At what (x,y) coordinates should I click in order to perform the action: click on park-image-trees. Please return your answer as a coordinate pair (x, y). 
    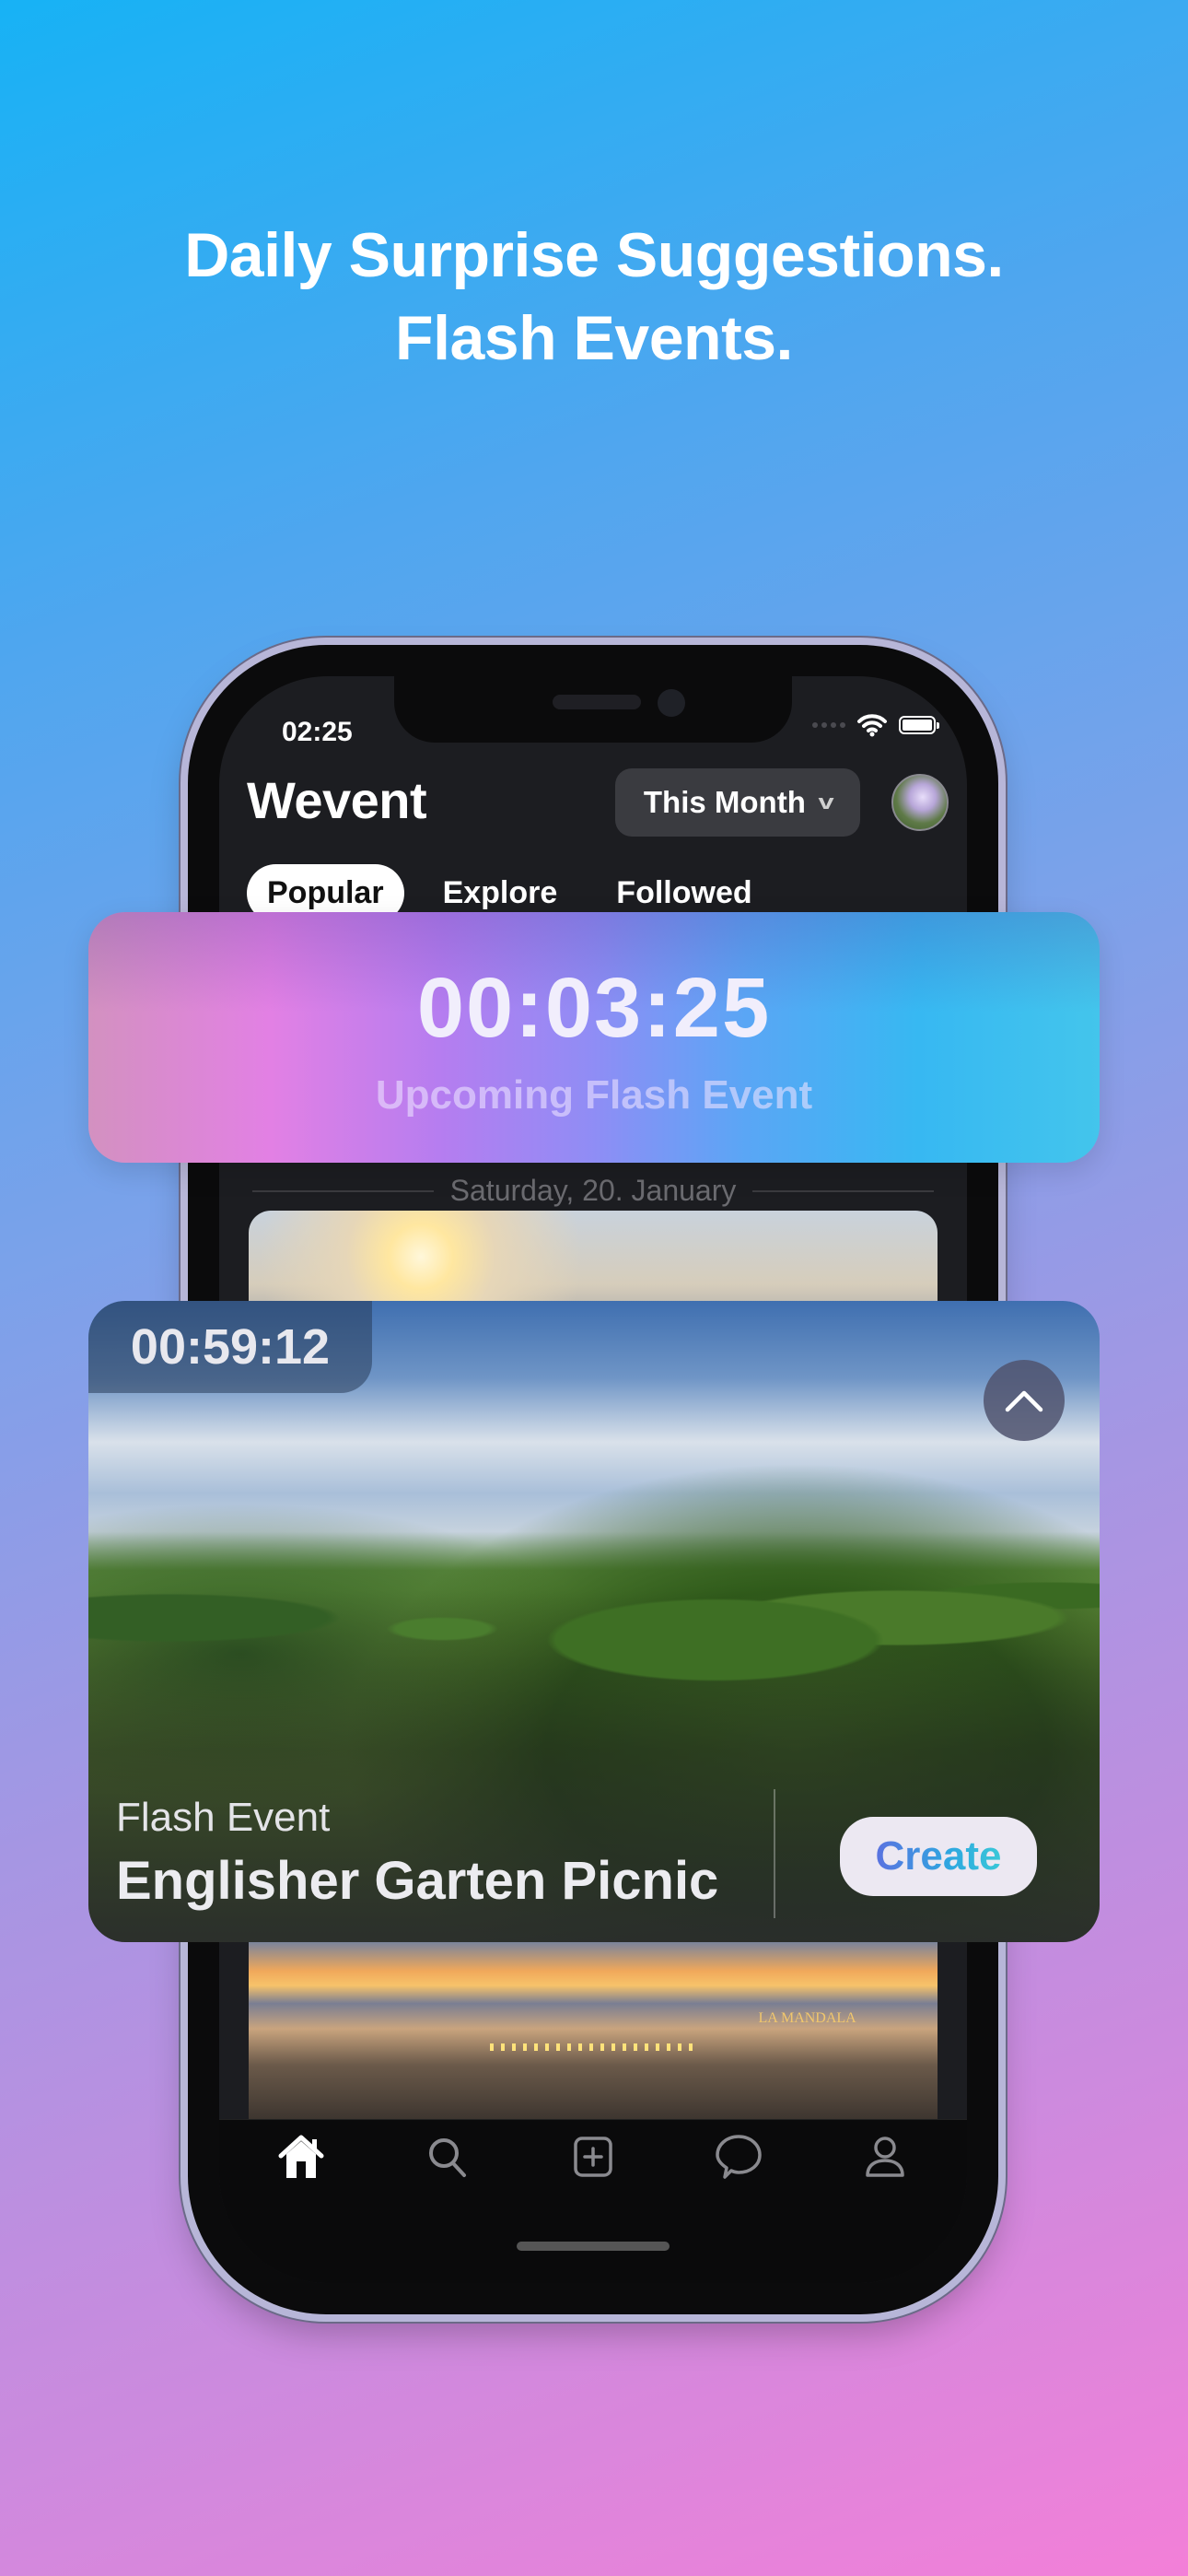
    Looking at the image, I should click on (594, 1595).